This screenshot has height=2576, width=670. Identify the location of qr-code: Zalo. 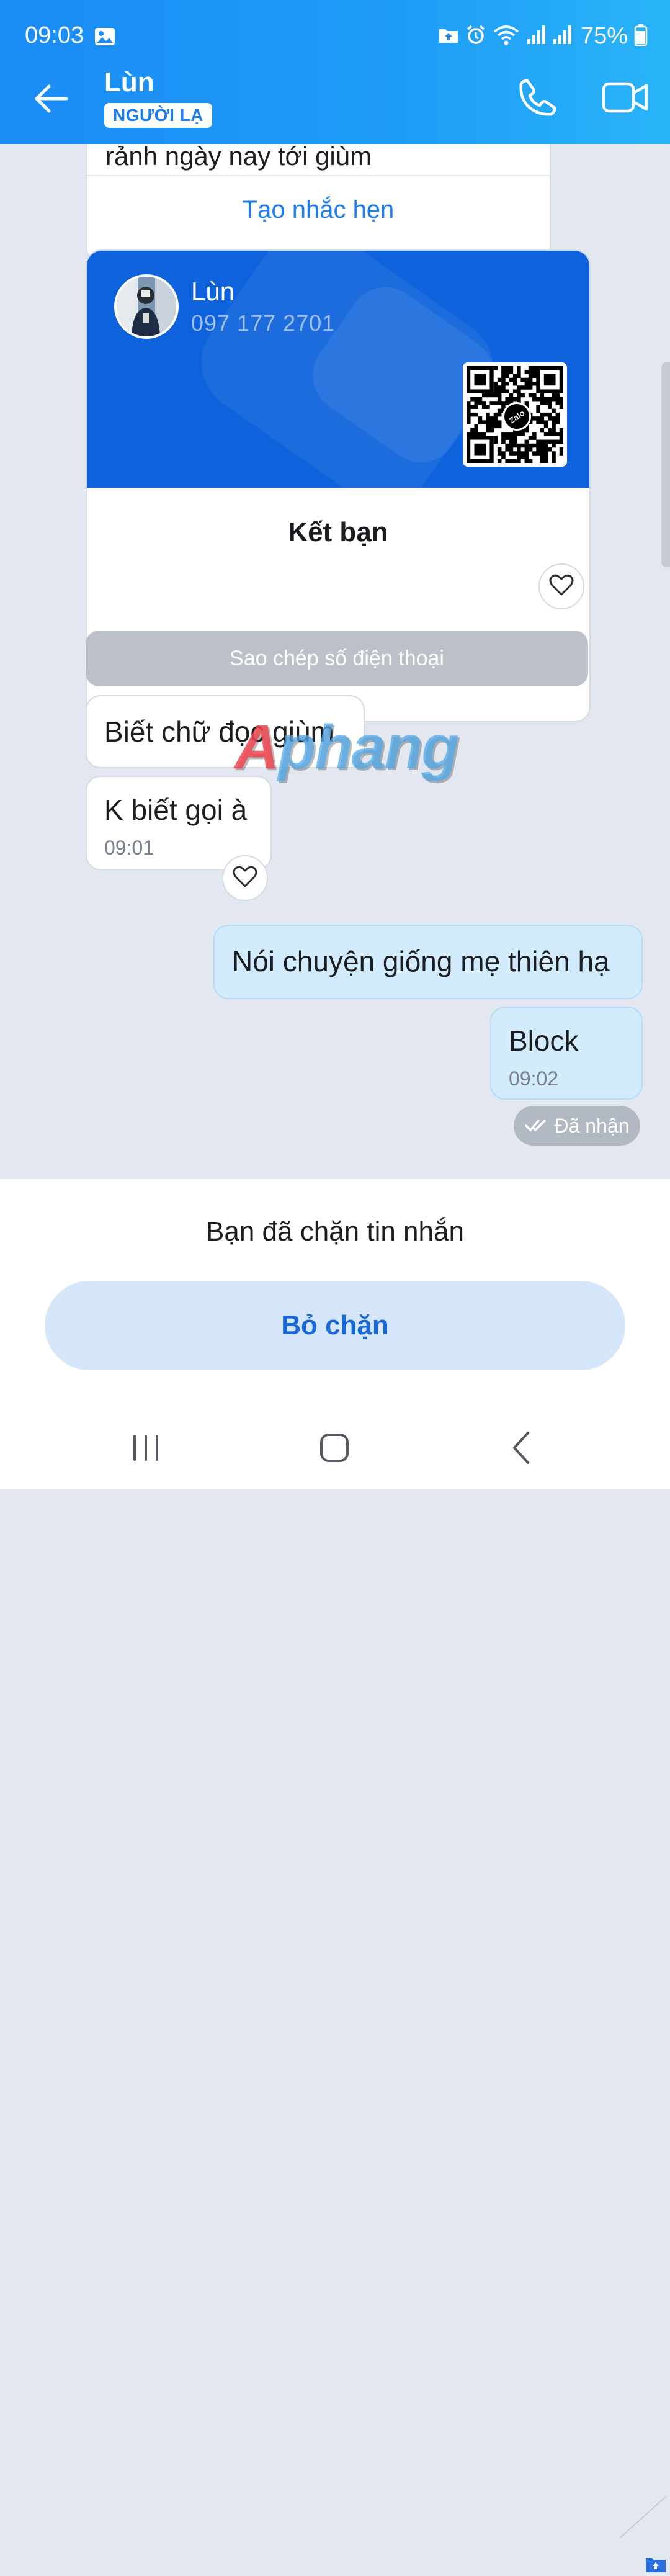
(515, 414).